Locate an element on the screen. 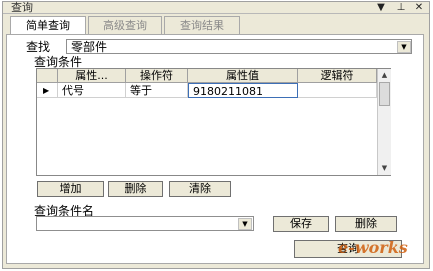 The image size is (433, 271). scroll-thumb is located at coordinates (384, 94).